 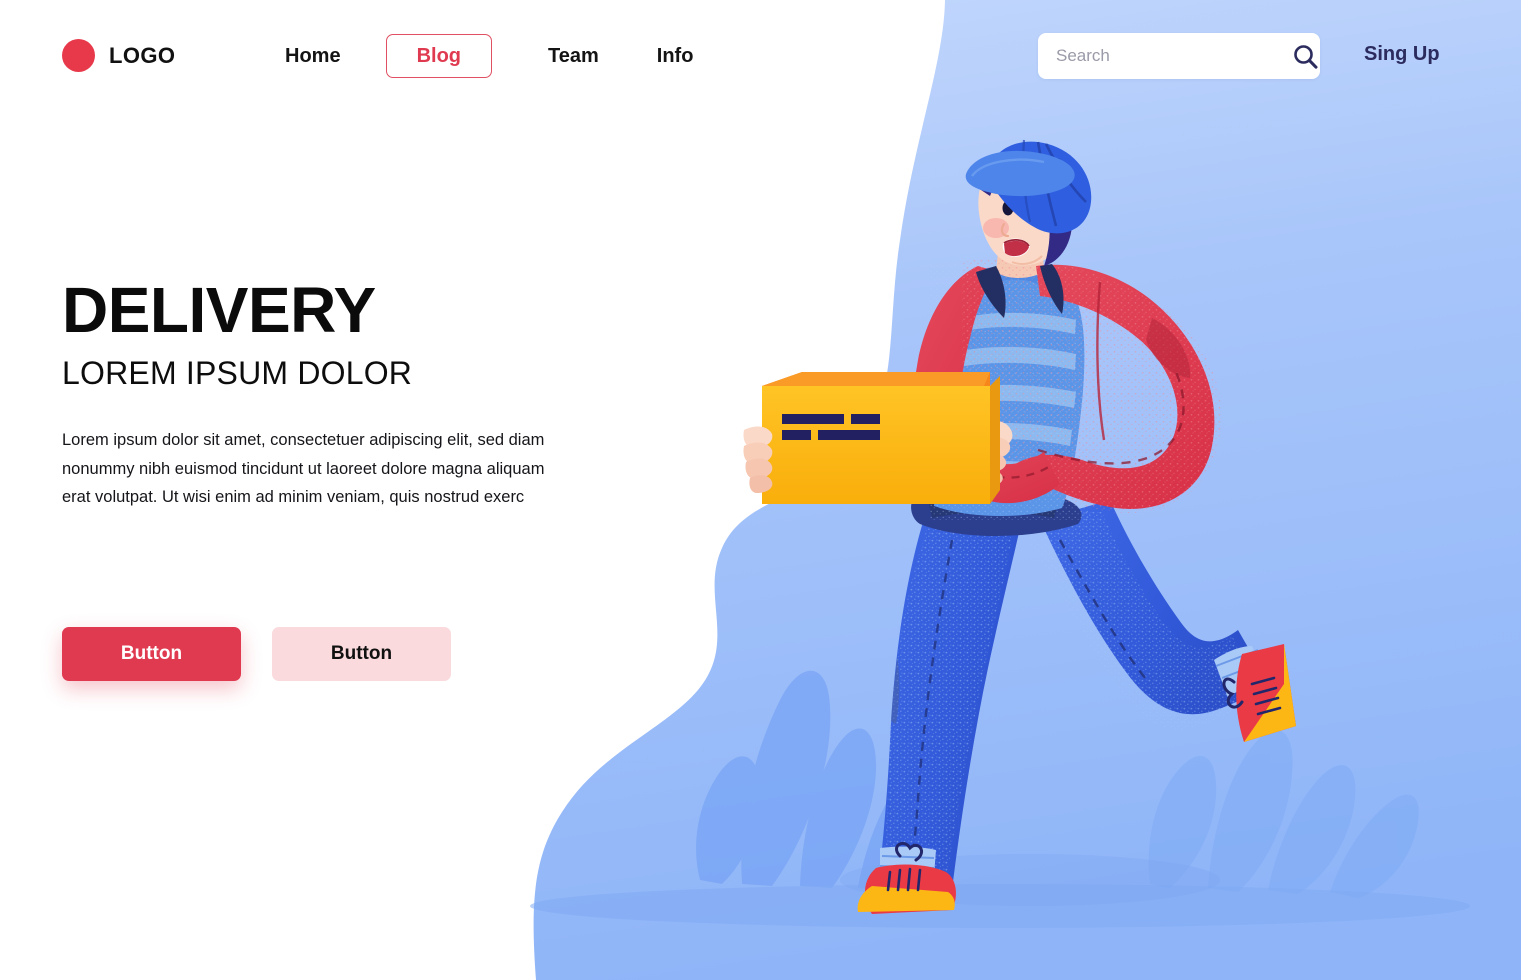 I want to click on shirt, so click(x=1010, y=391).